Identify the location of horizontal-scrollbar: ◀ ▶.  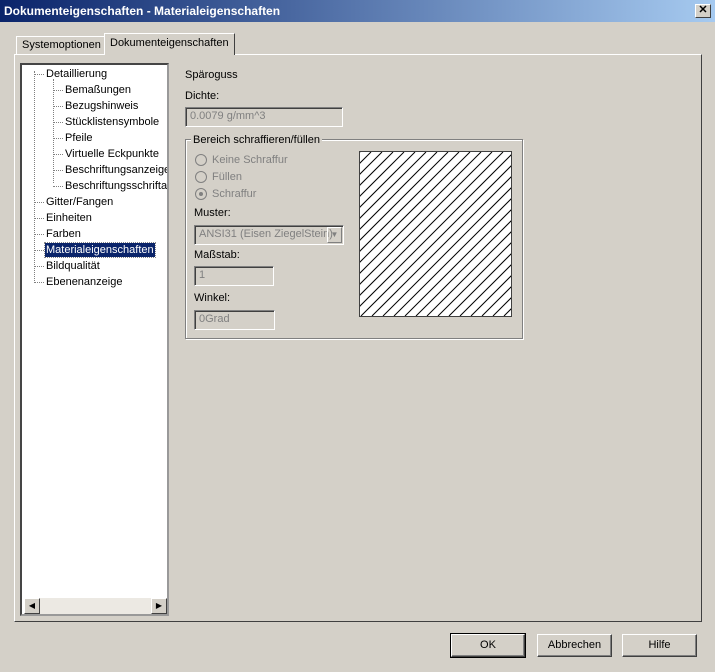
(95, 606).